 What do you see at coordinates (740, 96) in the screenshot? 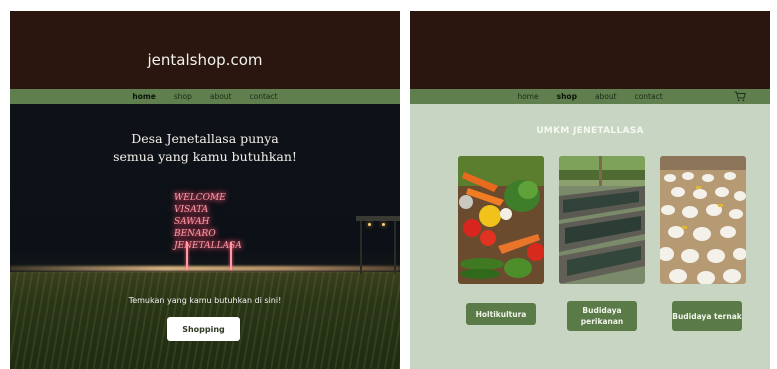
I see `shopping-cart-icon` at bounding box center [740, 96].